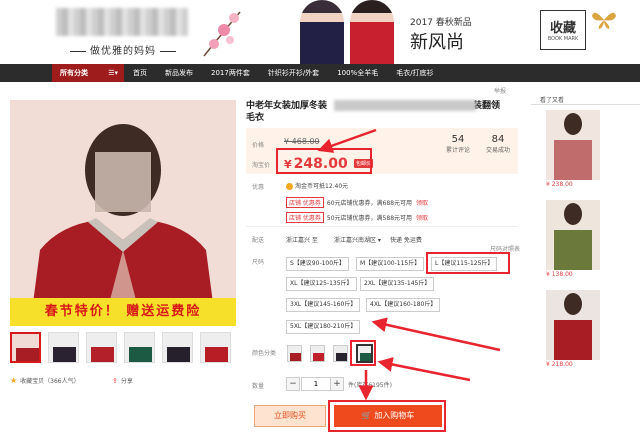 The width and height of the screenshot is (640, 436). Describe the element at coordinates (457, 150) in the screenshot. I see `review-label: 累计评论` at that location.